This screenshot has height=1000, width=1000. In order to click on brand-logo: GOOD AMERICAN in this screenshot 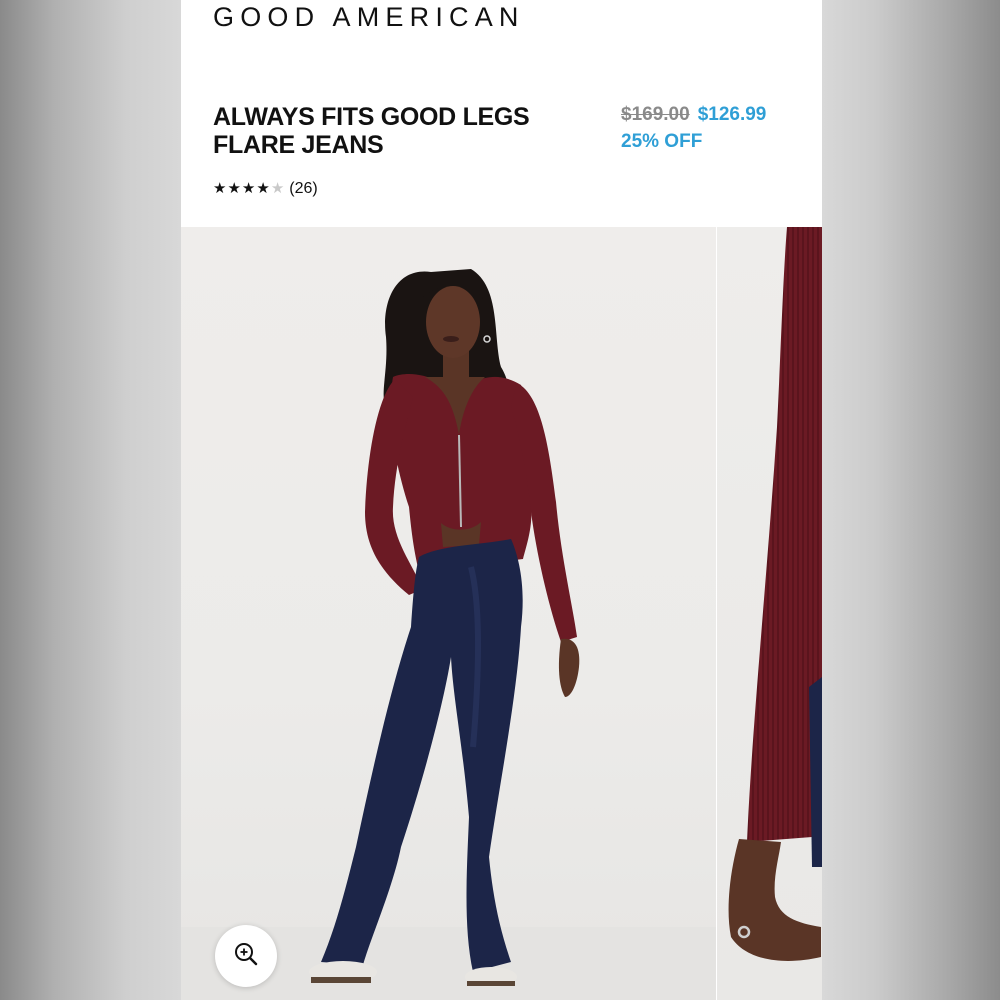, I will do `click(369, 17)`.